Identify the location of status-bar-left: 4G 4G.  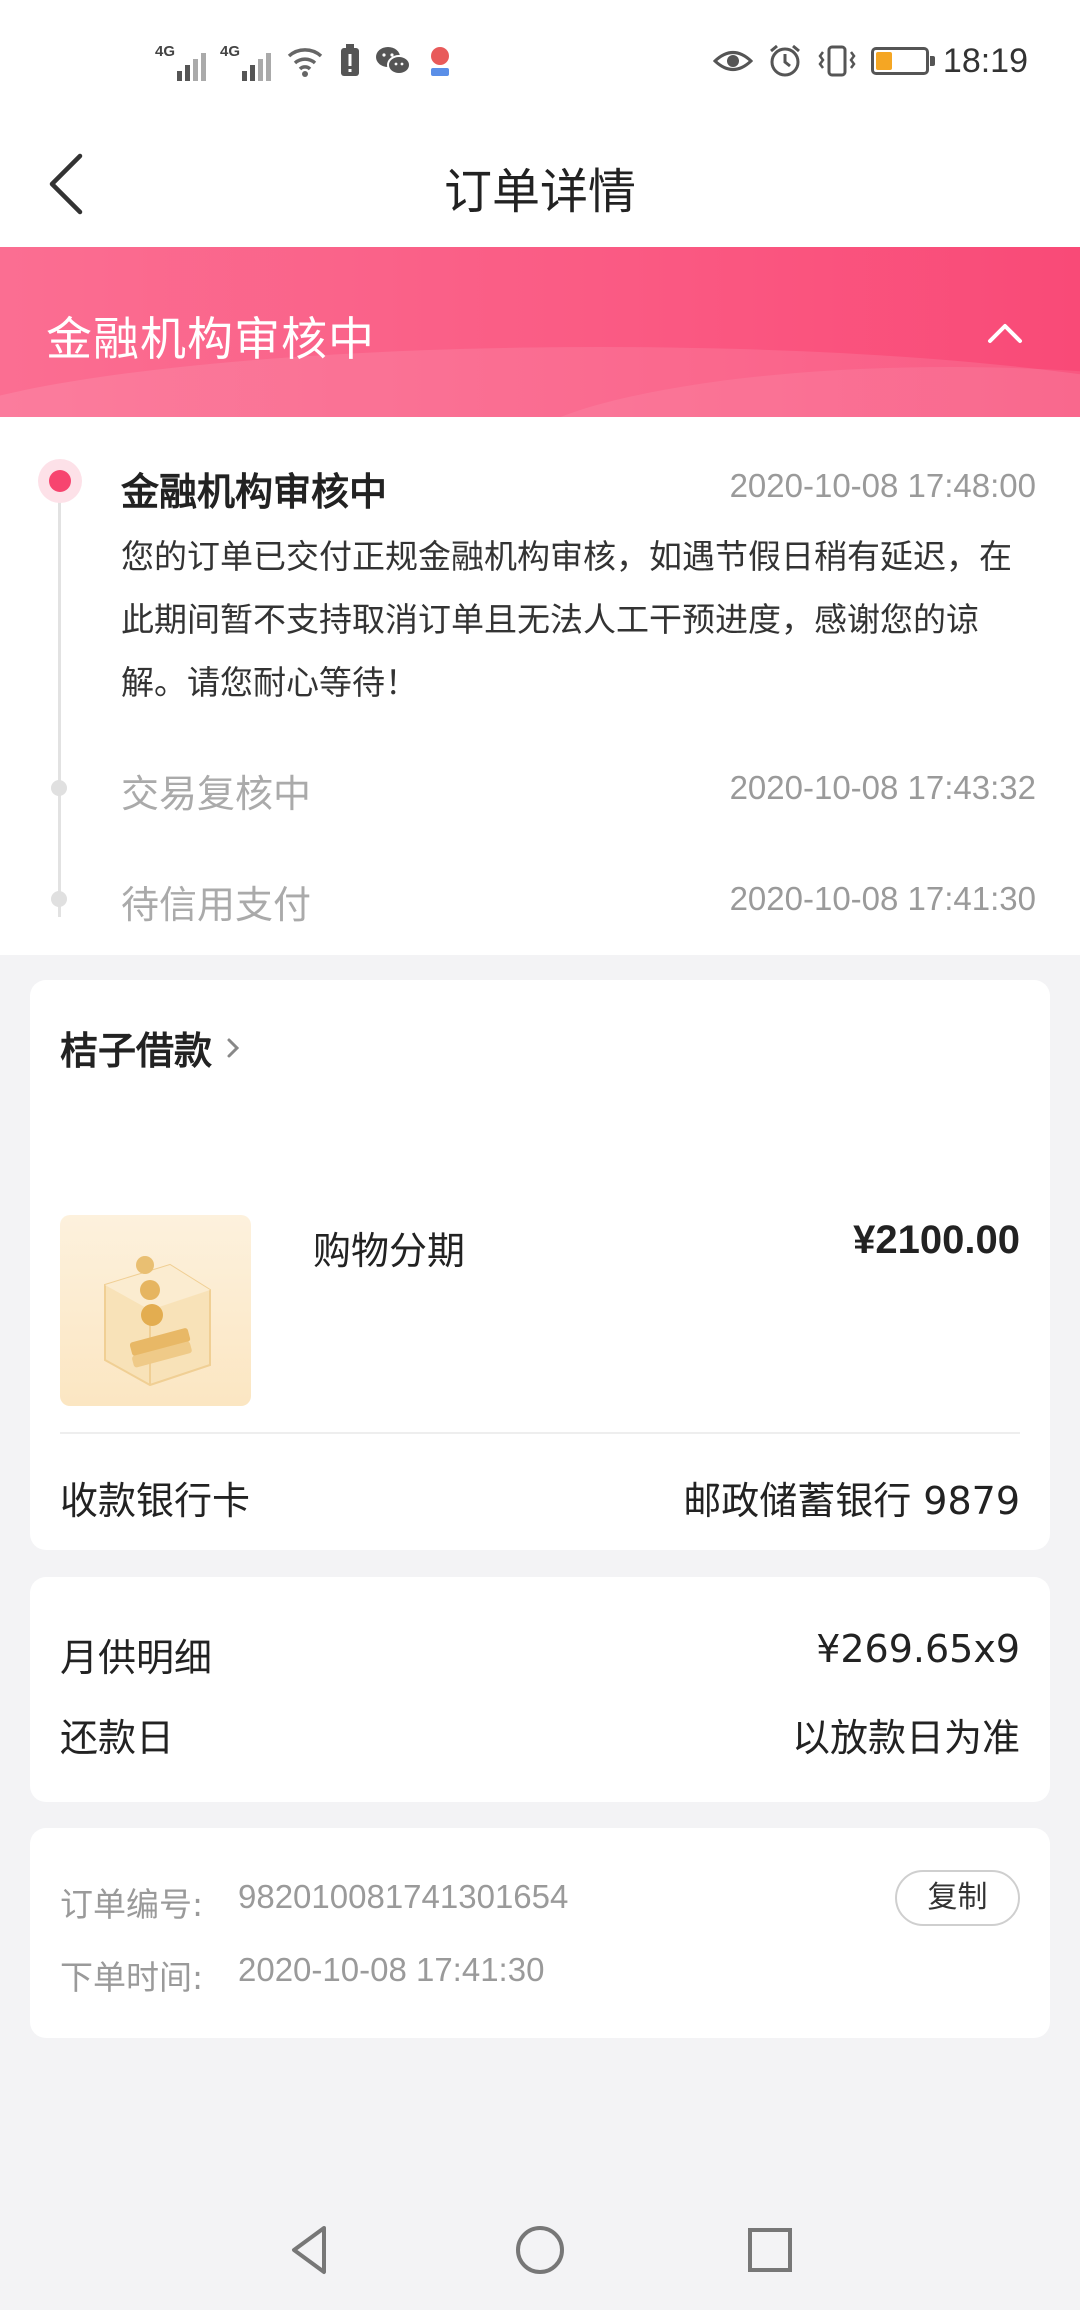
(305, 61).